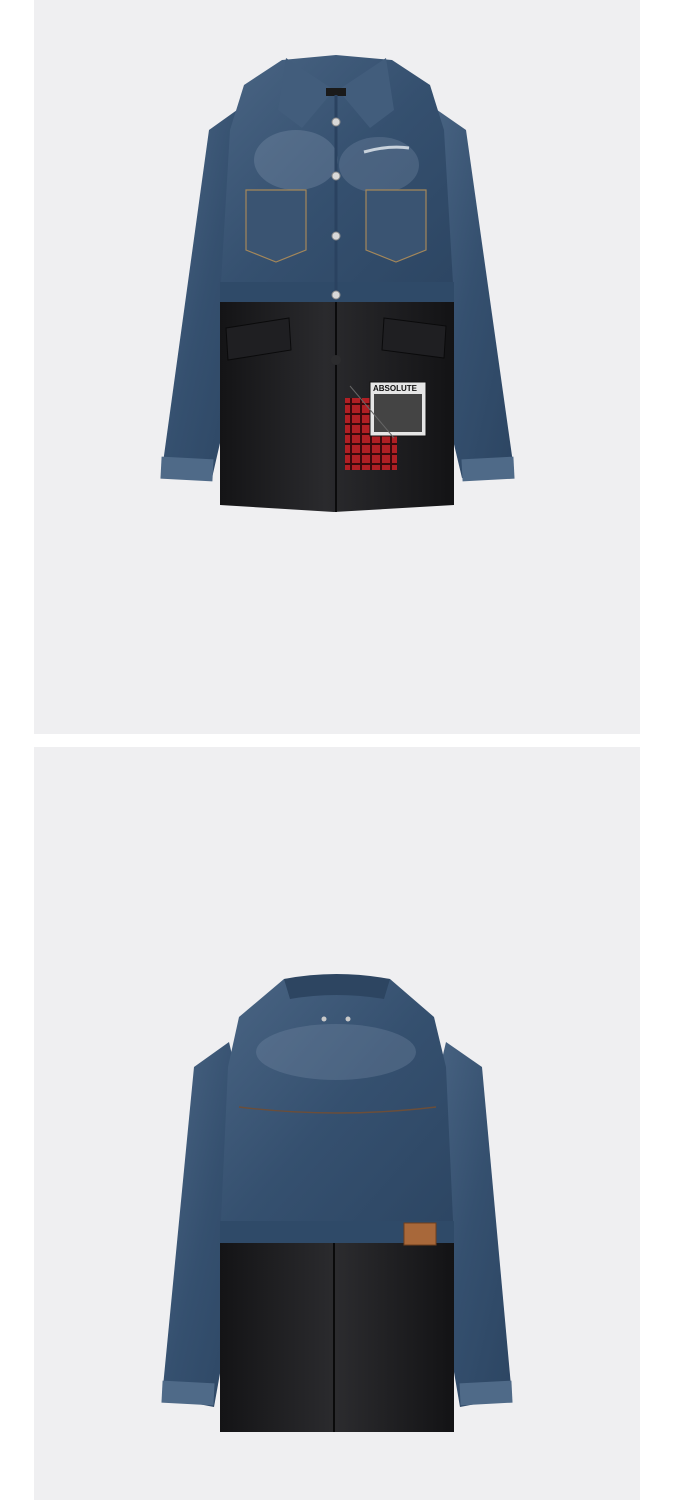 Image resolution: width=674 pixels, height=1500 pixels. Describe the element at coordinates (395, 388) in the screenshot. I see `patch-text: ABSOLUTE` at that location.